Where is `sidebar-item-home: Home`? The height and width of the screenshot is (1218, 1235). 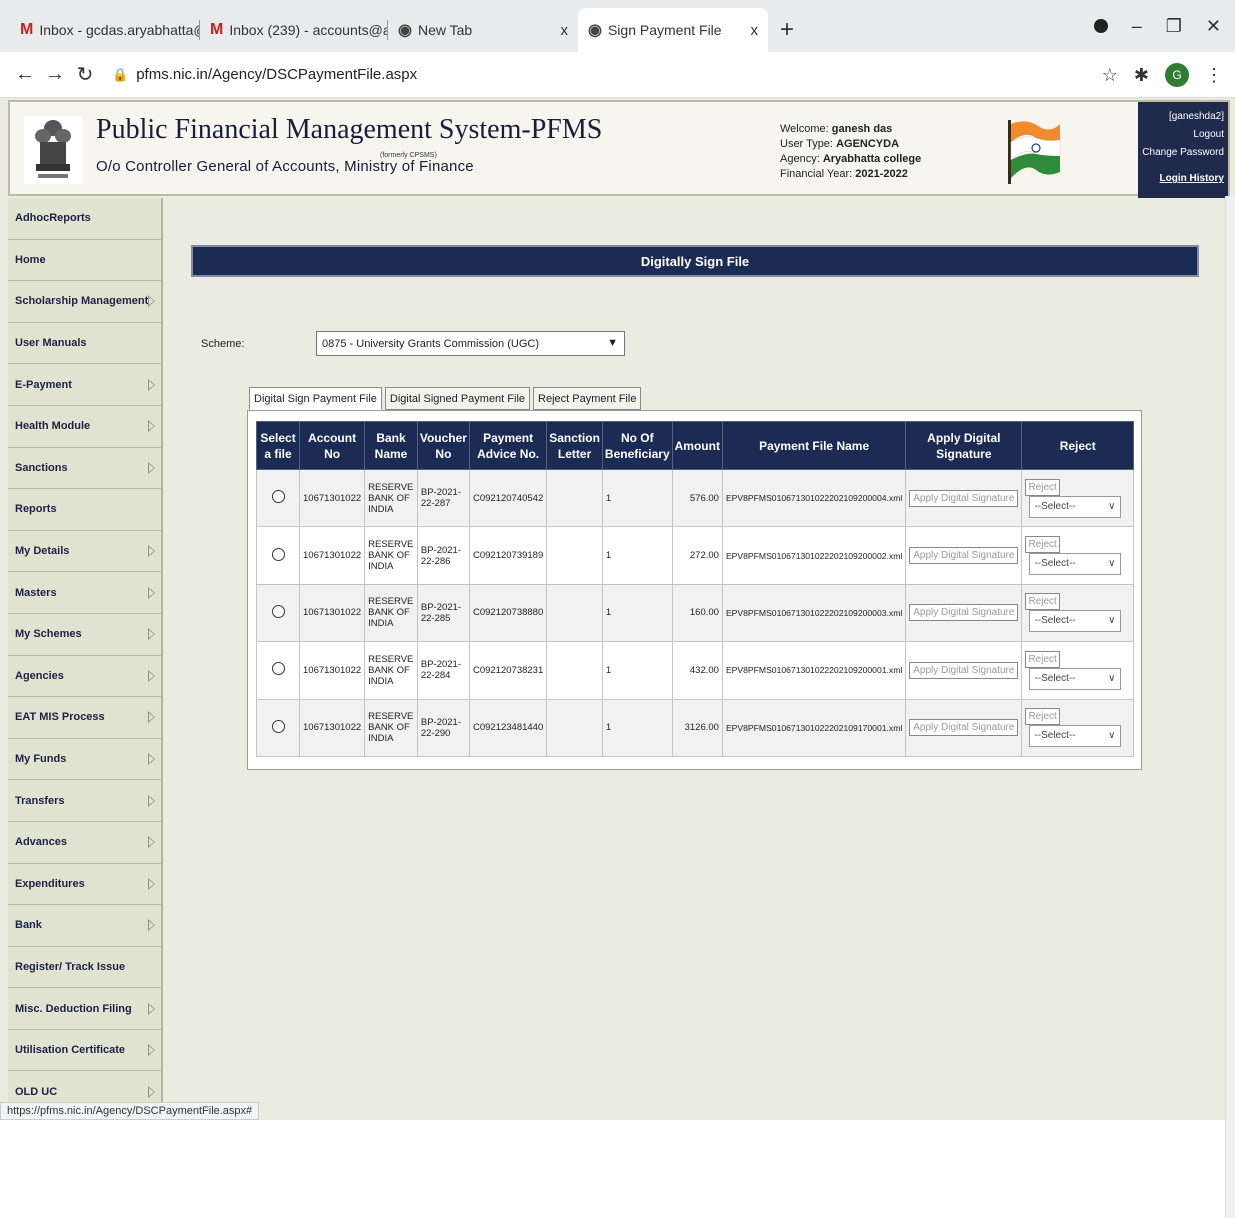
sidebar-item-home: Home is located at coordinates (85, 260).